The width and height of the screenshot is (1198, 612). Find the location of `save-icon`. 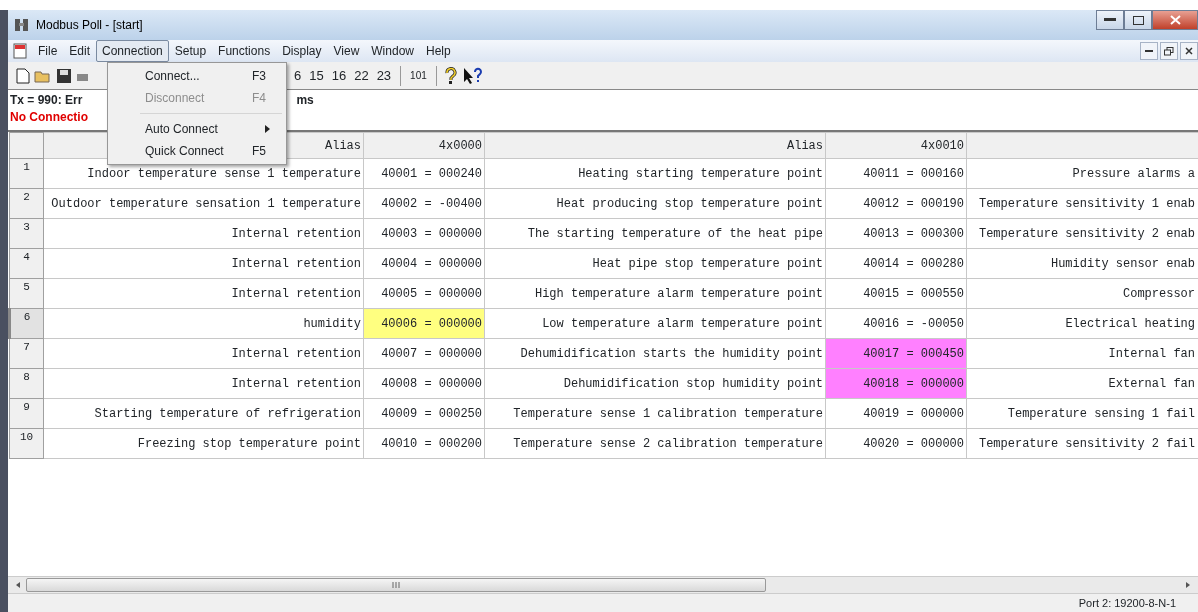

save-icon is located at coordinates (64, 75).